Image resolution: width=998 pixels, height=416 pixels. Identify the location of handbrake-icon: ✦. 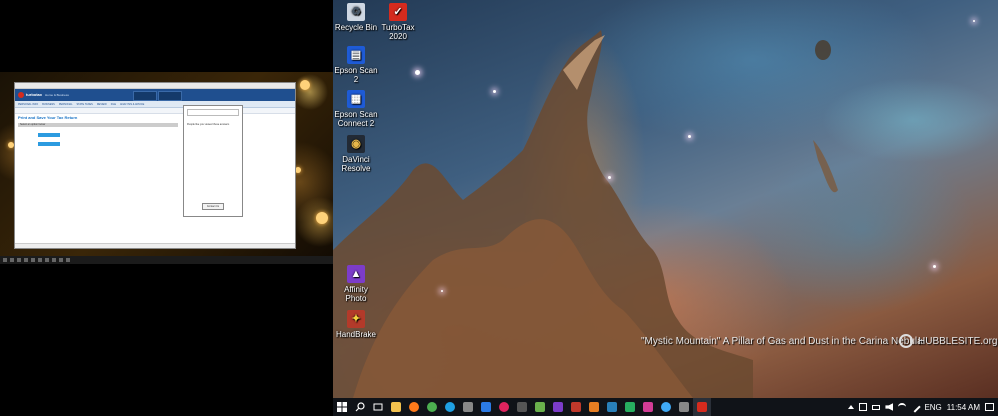
(356, 319).